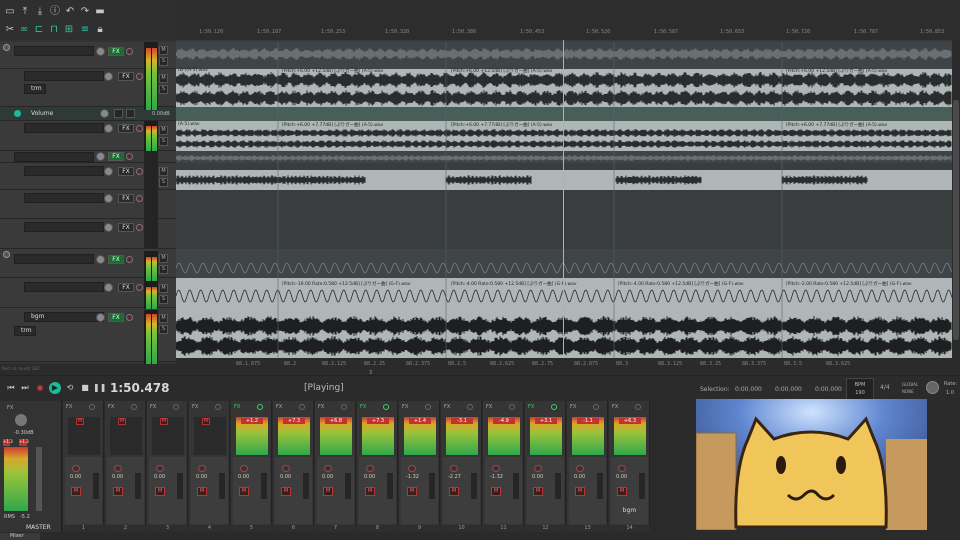  Describe the element at coordinates (293, 466) in the screenshot. I see `mixer-strip: FX +7.3 0.00 M 6` at that location.